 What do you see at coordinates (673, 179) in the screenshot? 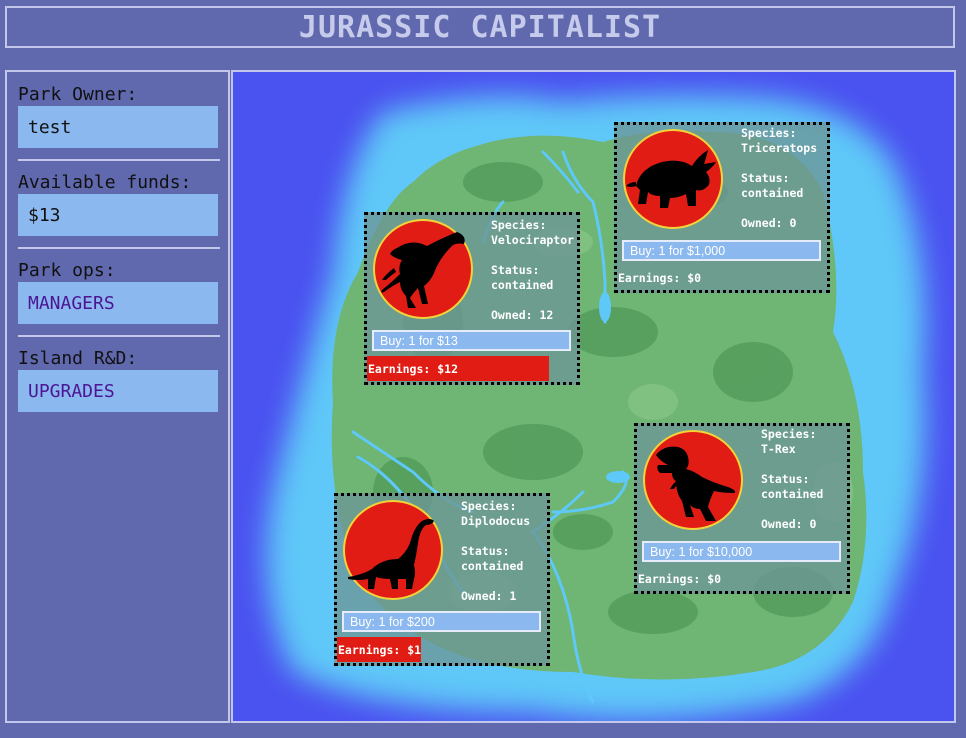
I see `triceratops-silhouette-icon` at bounding box center [673, 179].